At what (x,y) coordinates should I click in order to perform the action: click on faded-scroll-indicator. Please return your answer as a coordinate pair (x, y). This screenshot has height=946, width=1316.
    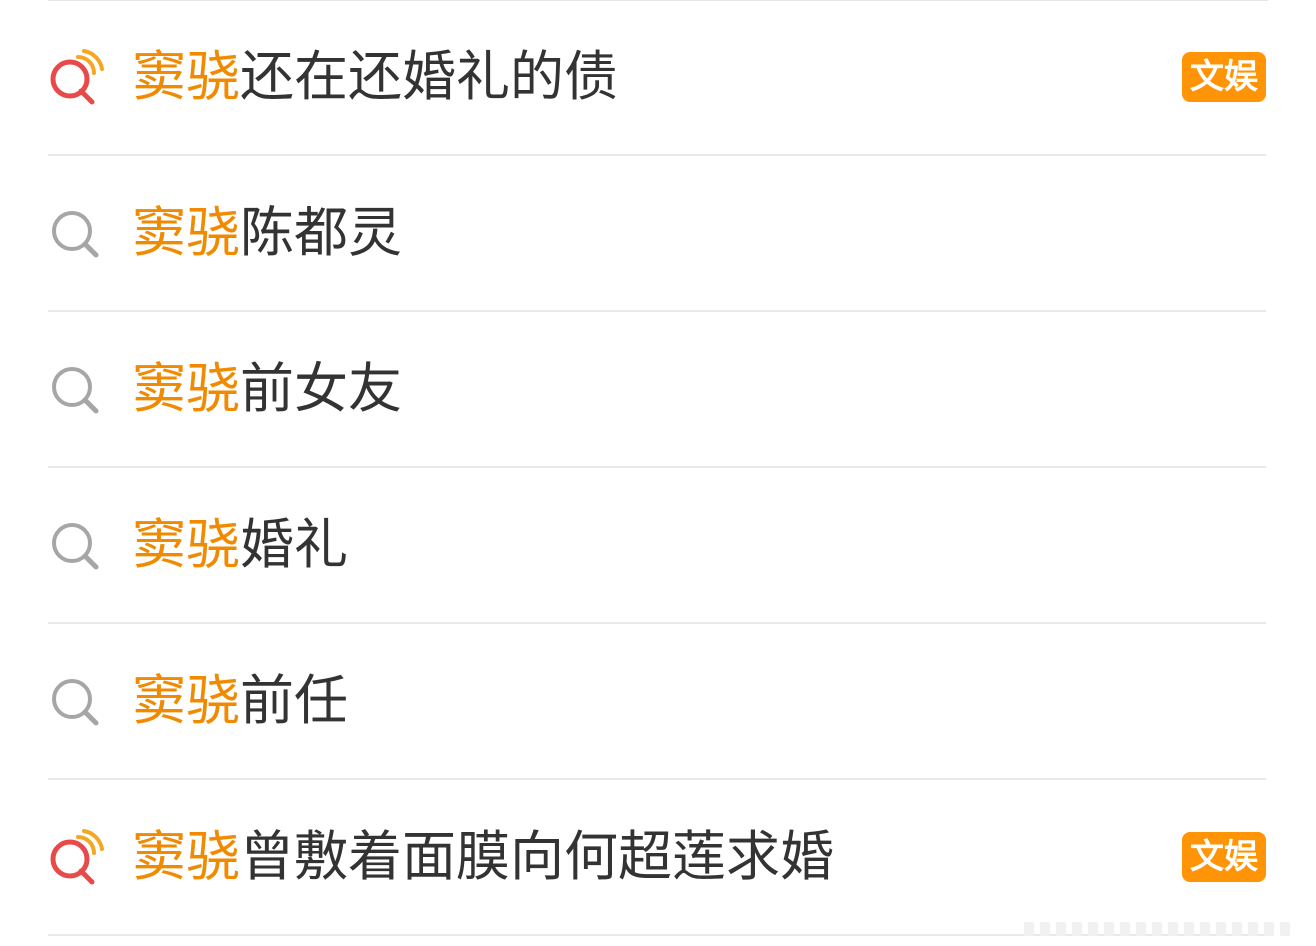
    Looking at the image, I should click on (1159, 929).